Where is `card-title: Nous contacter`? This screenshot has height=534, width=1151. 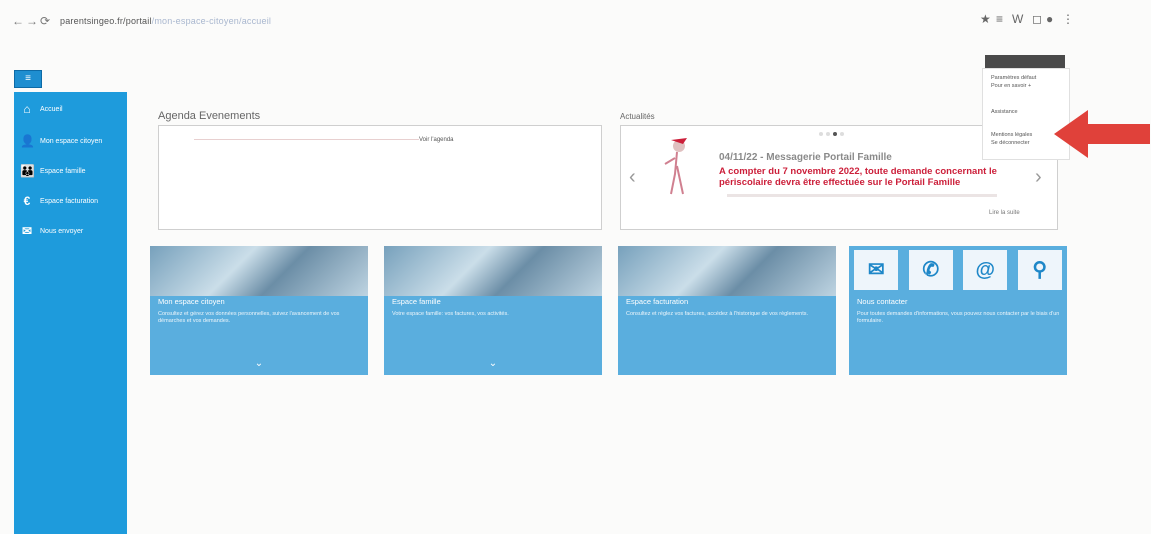
card-title: Nous contacter is located at coordinates (882, 301).